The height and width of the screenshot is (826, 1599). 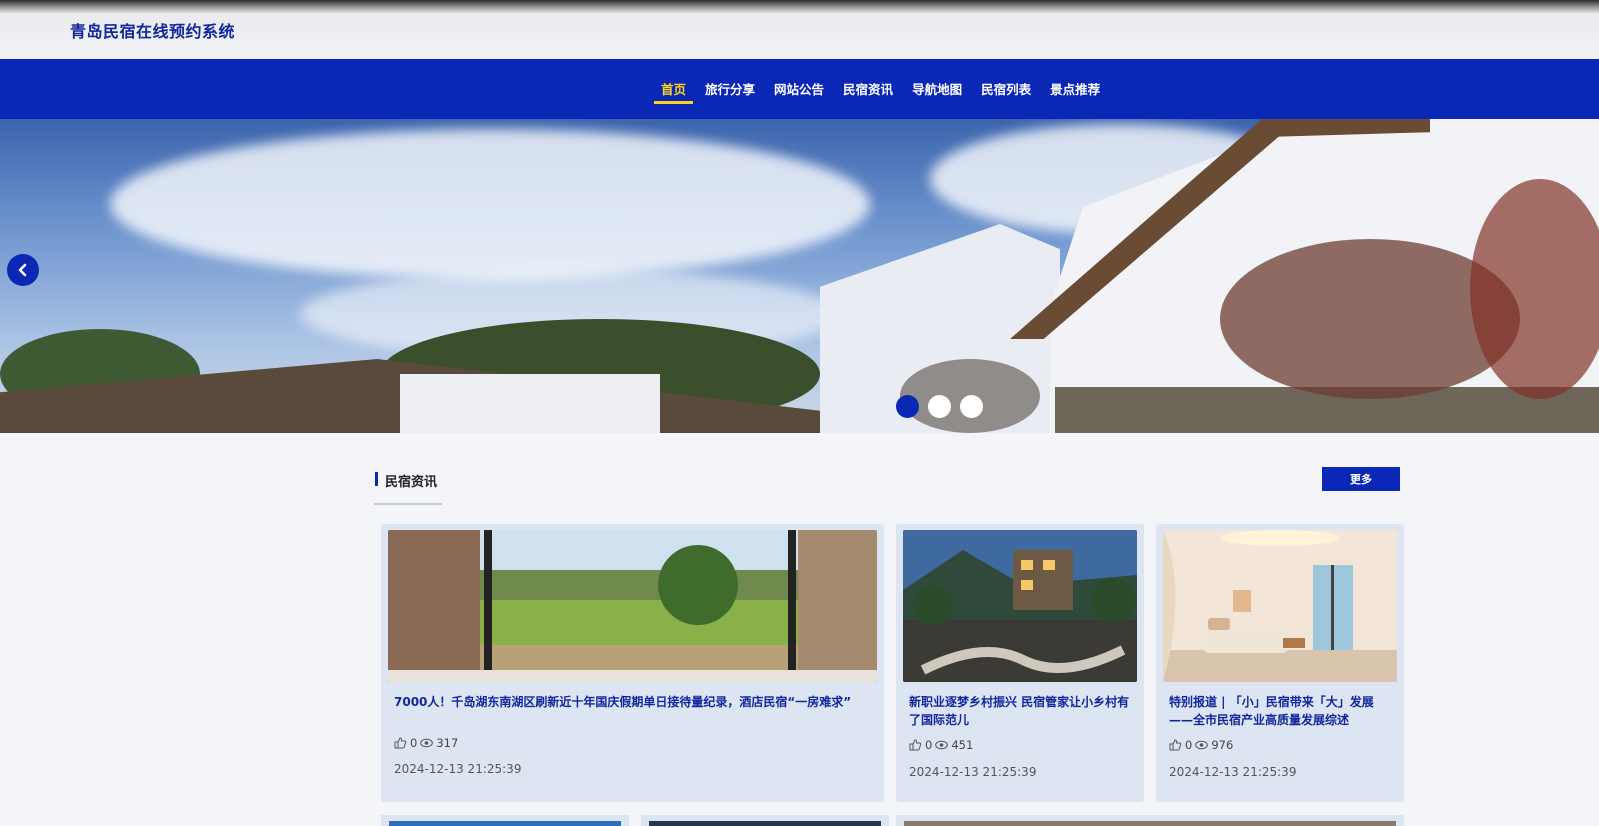 What do you see at coordinates (411, 482) in the screenshot?
I see `section-title: 民宿资讯` at bounding box center [411, 482].